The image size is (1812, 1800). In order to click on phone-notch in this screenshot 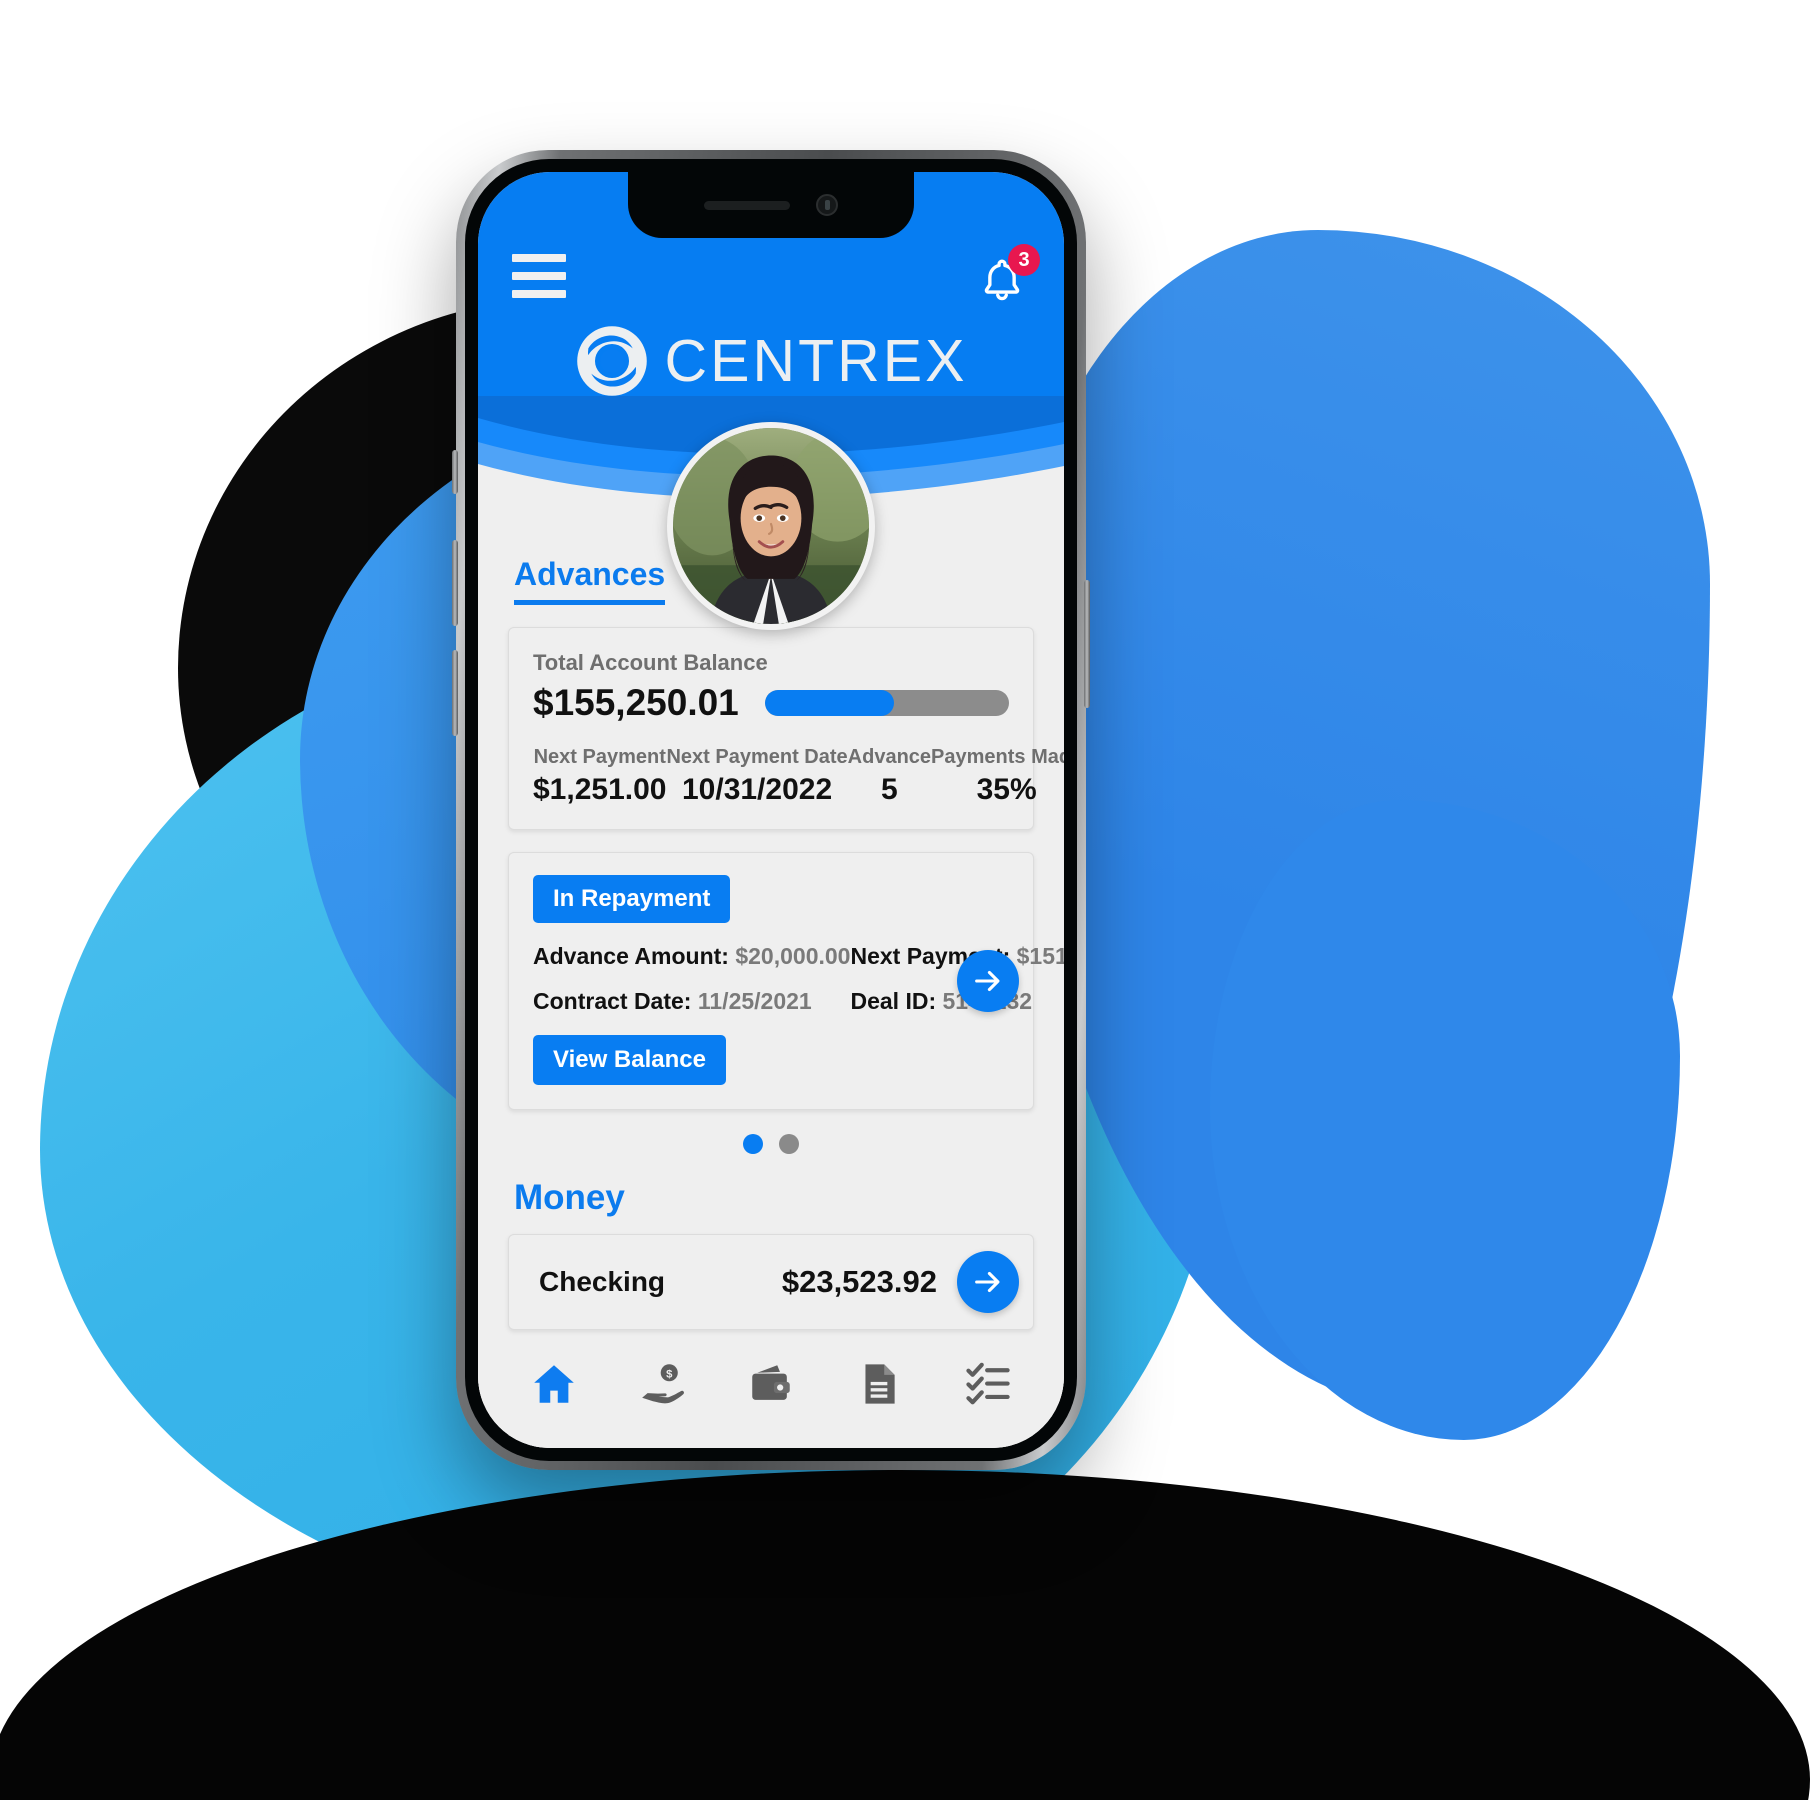, I will do `click(771, 205)`.